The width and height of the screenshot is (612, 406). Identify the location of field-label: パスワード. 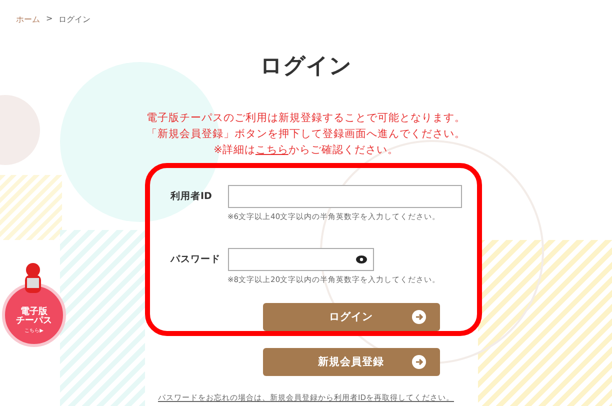
(196, 259).